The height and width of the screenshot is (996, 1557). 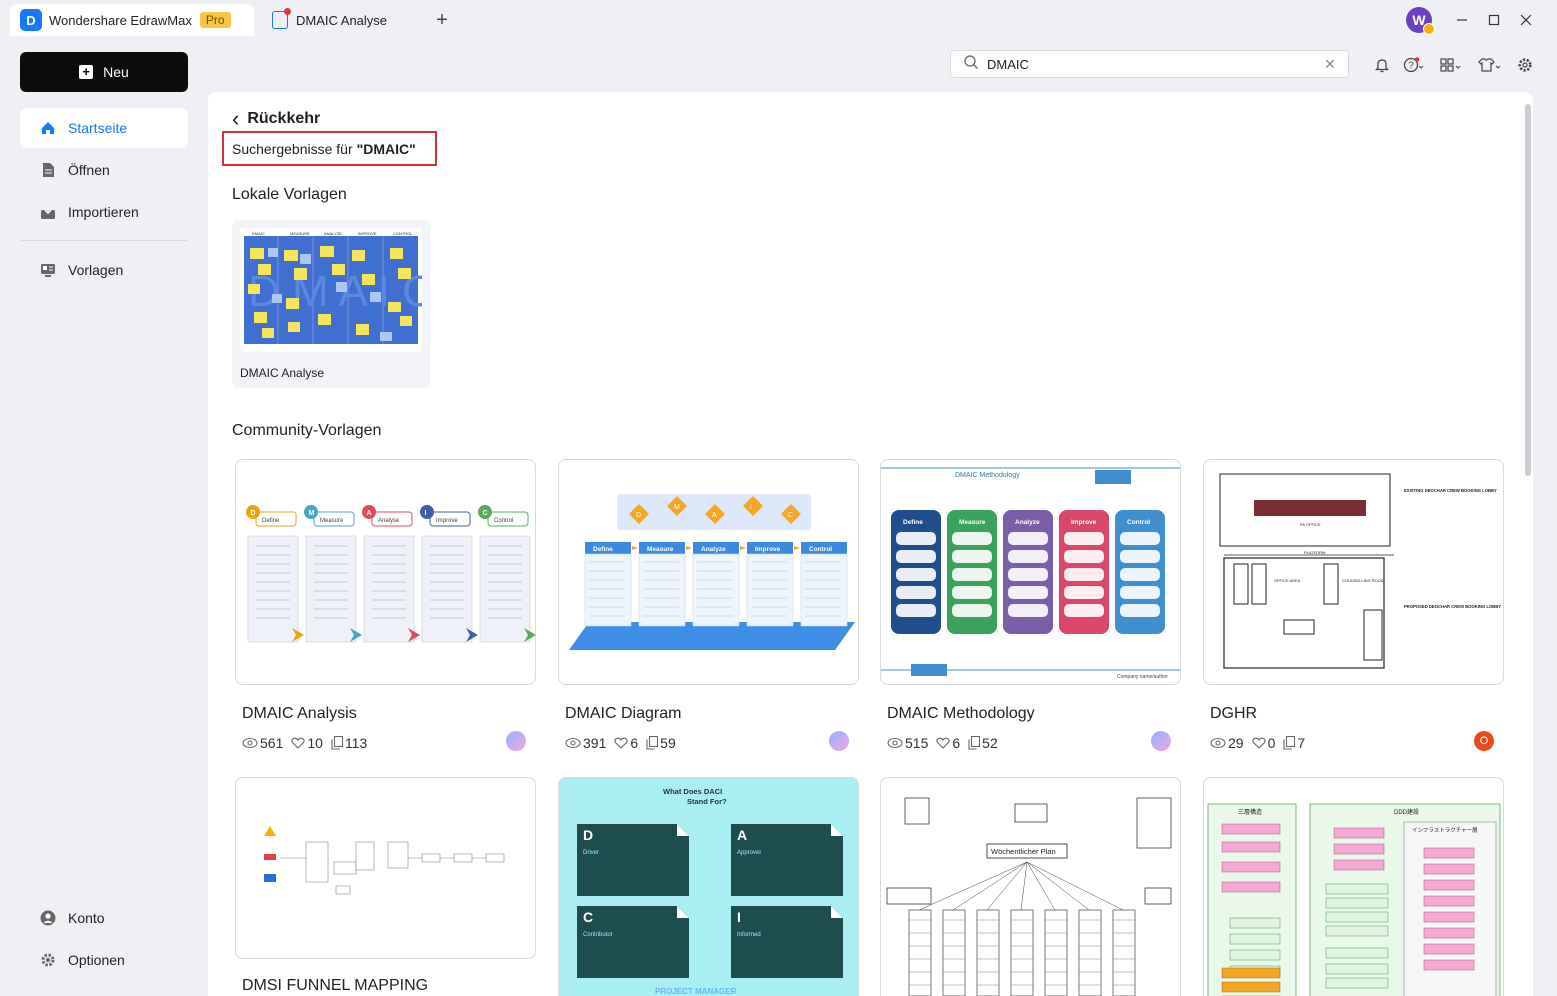 I want to click on sidebar-item-startseite: Startseite, so click(x=104, y=128).